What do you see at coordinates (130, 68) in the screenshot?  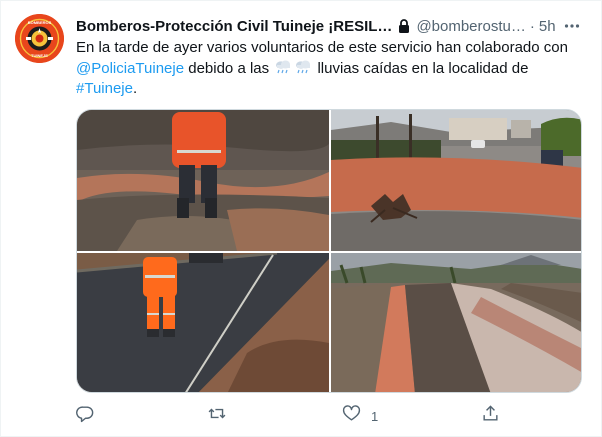 I see `mention-link: @PoliciaTuineje` at bounding box center [130, 68].